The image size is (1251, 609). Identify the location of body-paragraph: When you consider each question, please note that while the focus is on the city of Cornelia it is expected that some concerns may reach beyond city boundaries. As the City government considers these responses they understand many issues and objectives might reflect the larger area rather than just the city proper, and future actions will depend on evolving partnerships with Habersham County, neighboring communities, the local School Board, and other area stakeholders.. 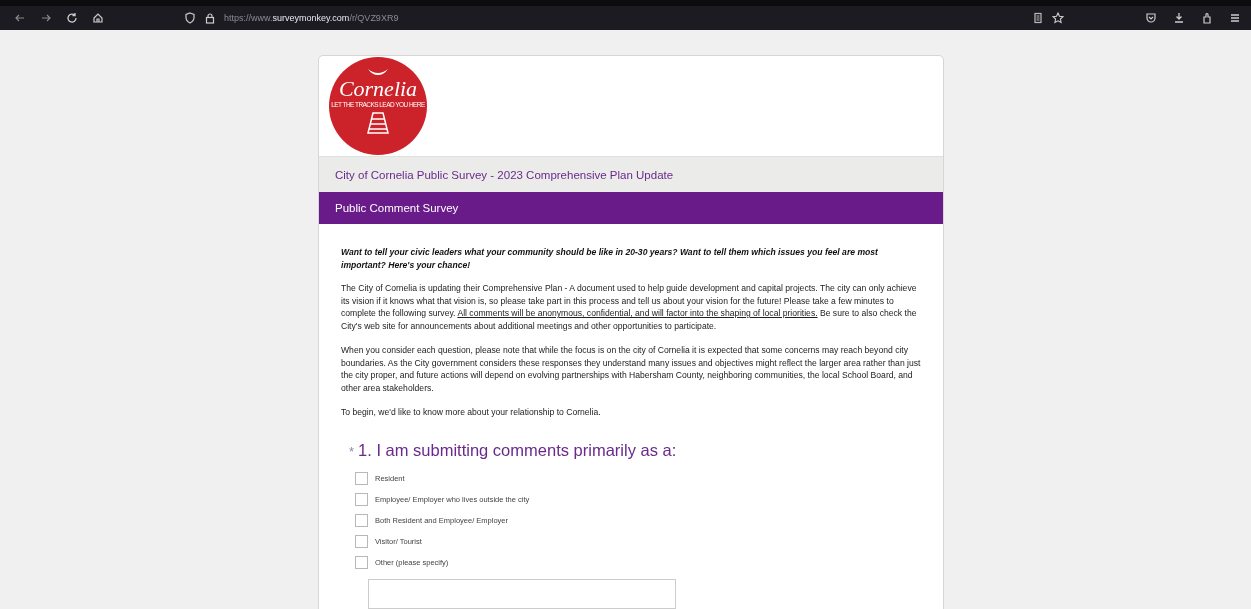
(631, 369).